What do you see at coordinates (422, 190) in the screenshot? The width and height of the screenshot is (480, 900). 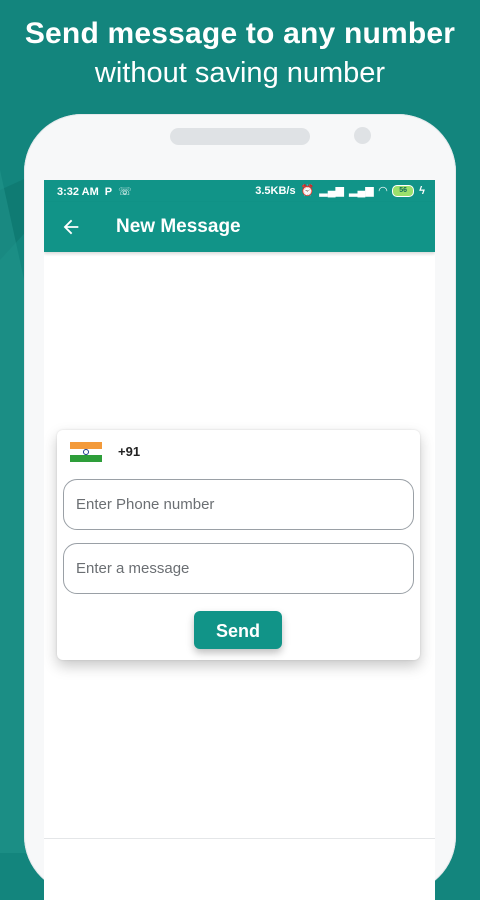 I see `charging-icon: ϟ` at bounding box center [422, 190].